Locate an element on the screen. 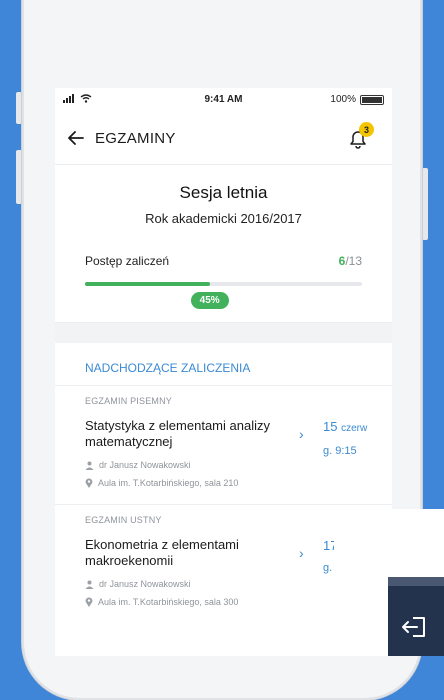 This screenshot has height=700, width=444. logout-panel is located at coordinates (416, 616).